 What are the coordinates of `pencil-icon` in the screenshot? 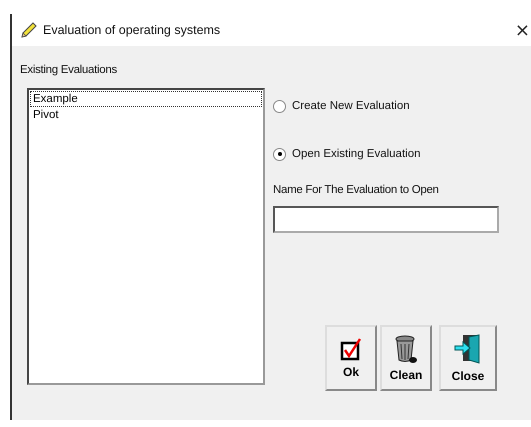 It's located at (29, 30).